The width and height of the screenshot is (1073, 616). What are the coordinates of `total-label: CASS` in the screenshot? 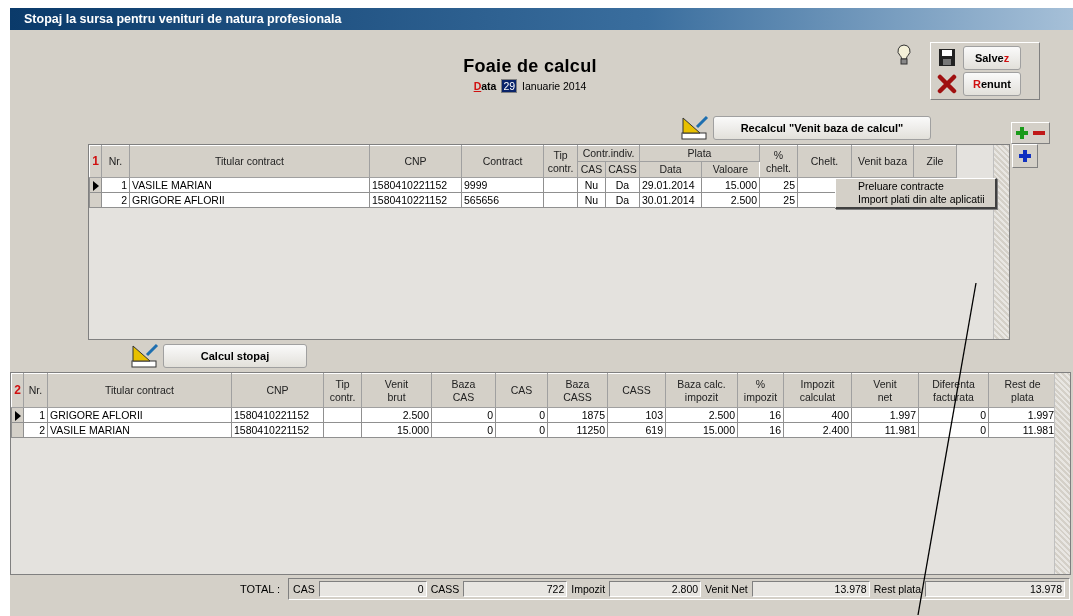 It's located at (445, 589).